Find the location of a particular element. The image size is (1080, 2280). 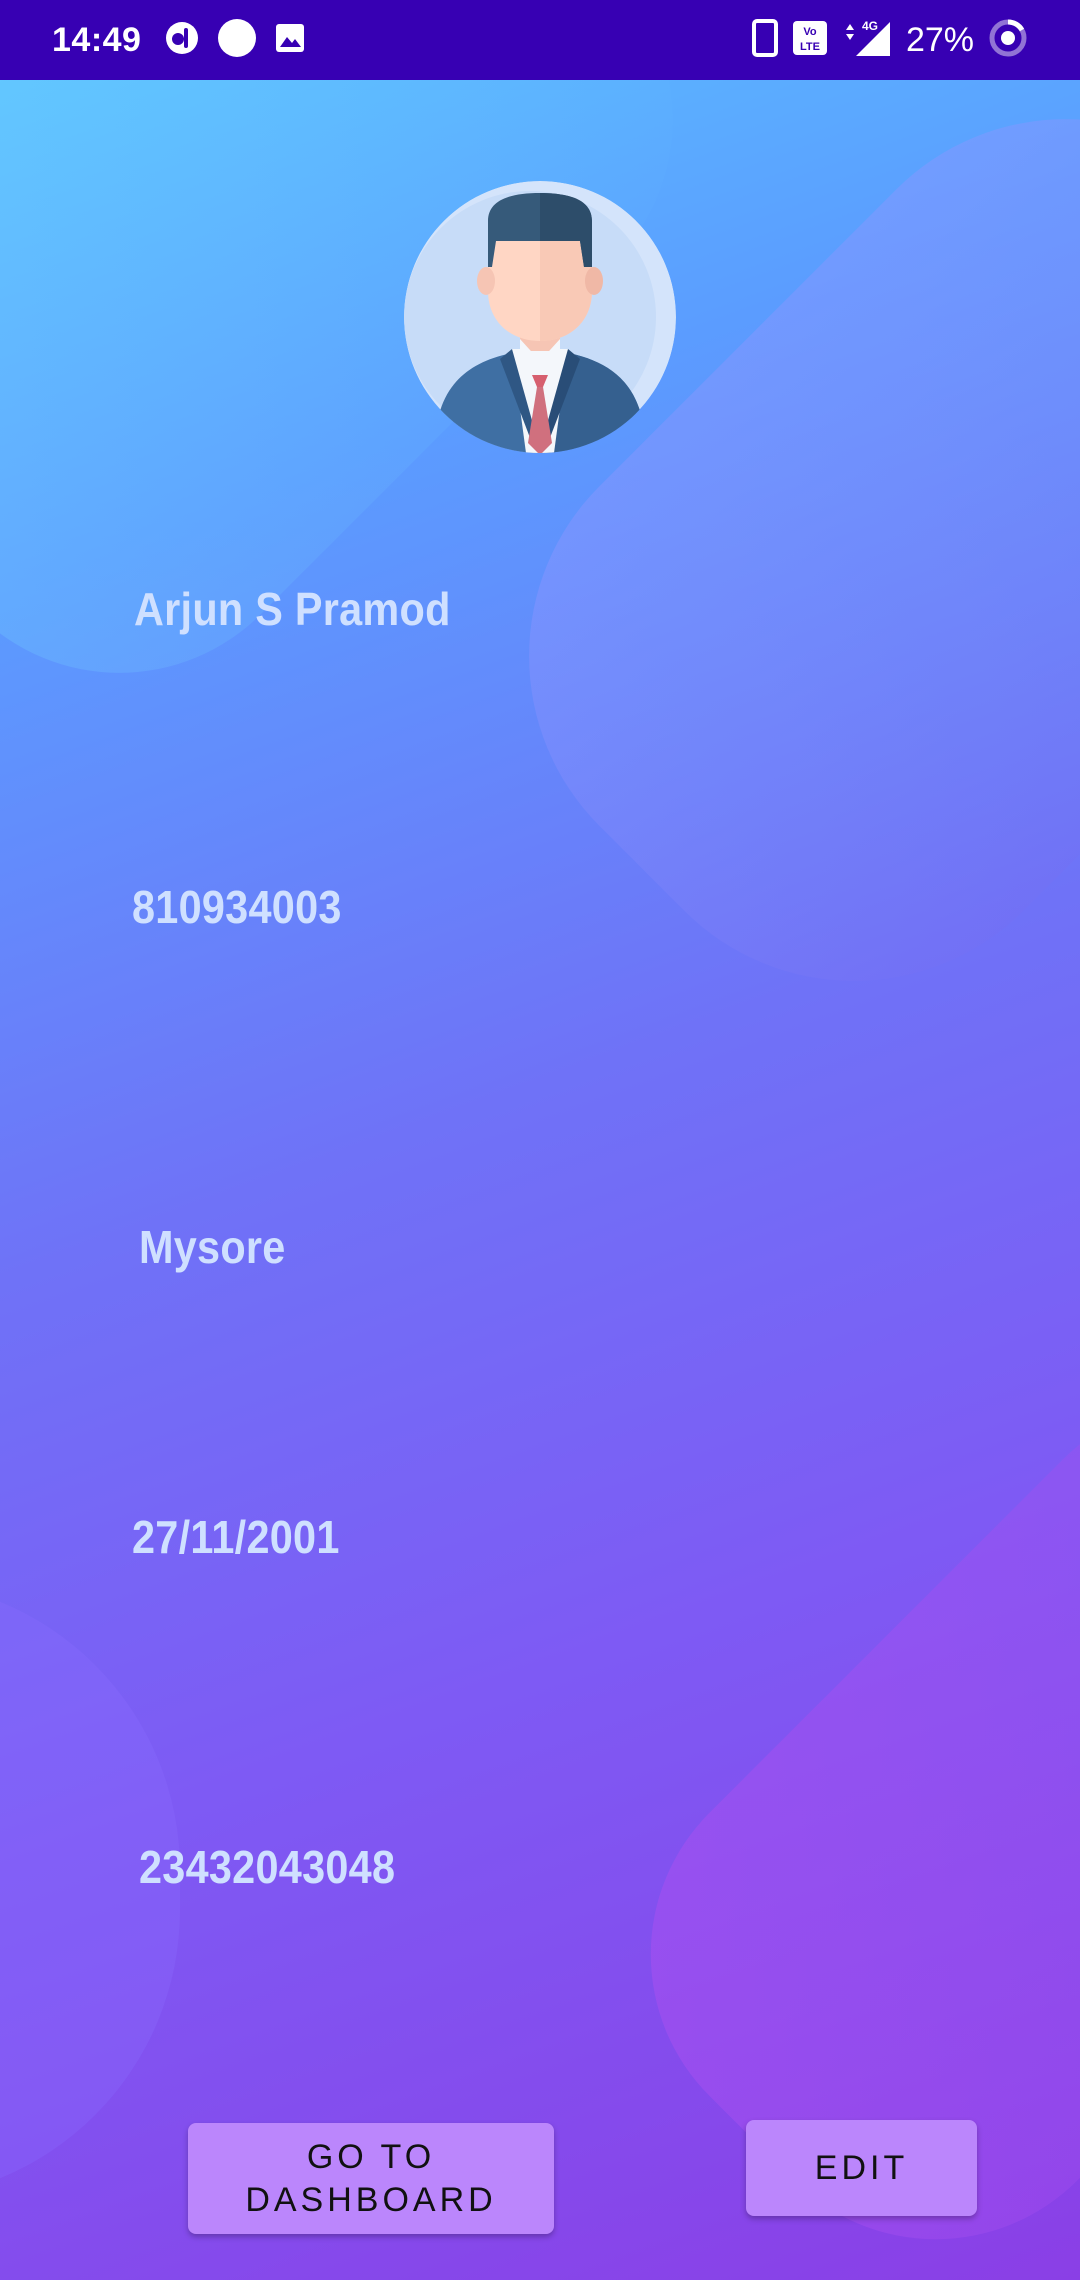

svg-text: Vo is located at coordinates (810, 32).